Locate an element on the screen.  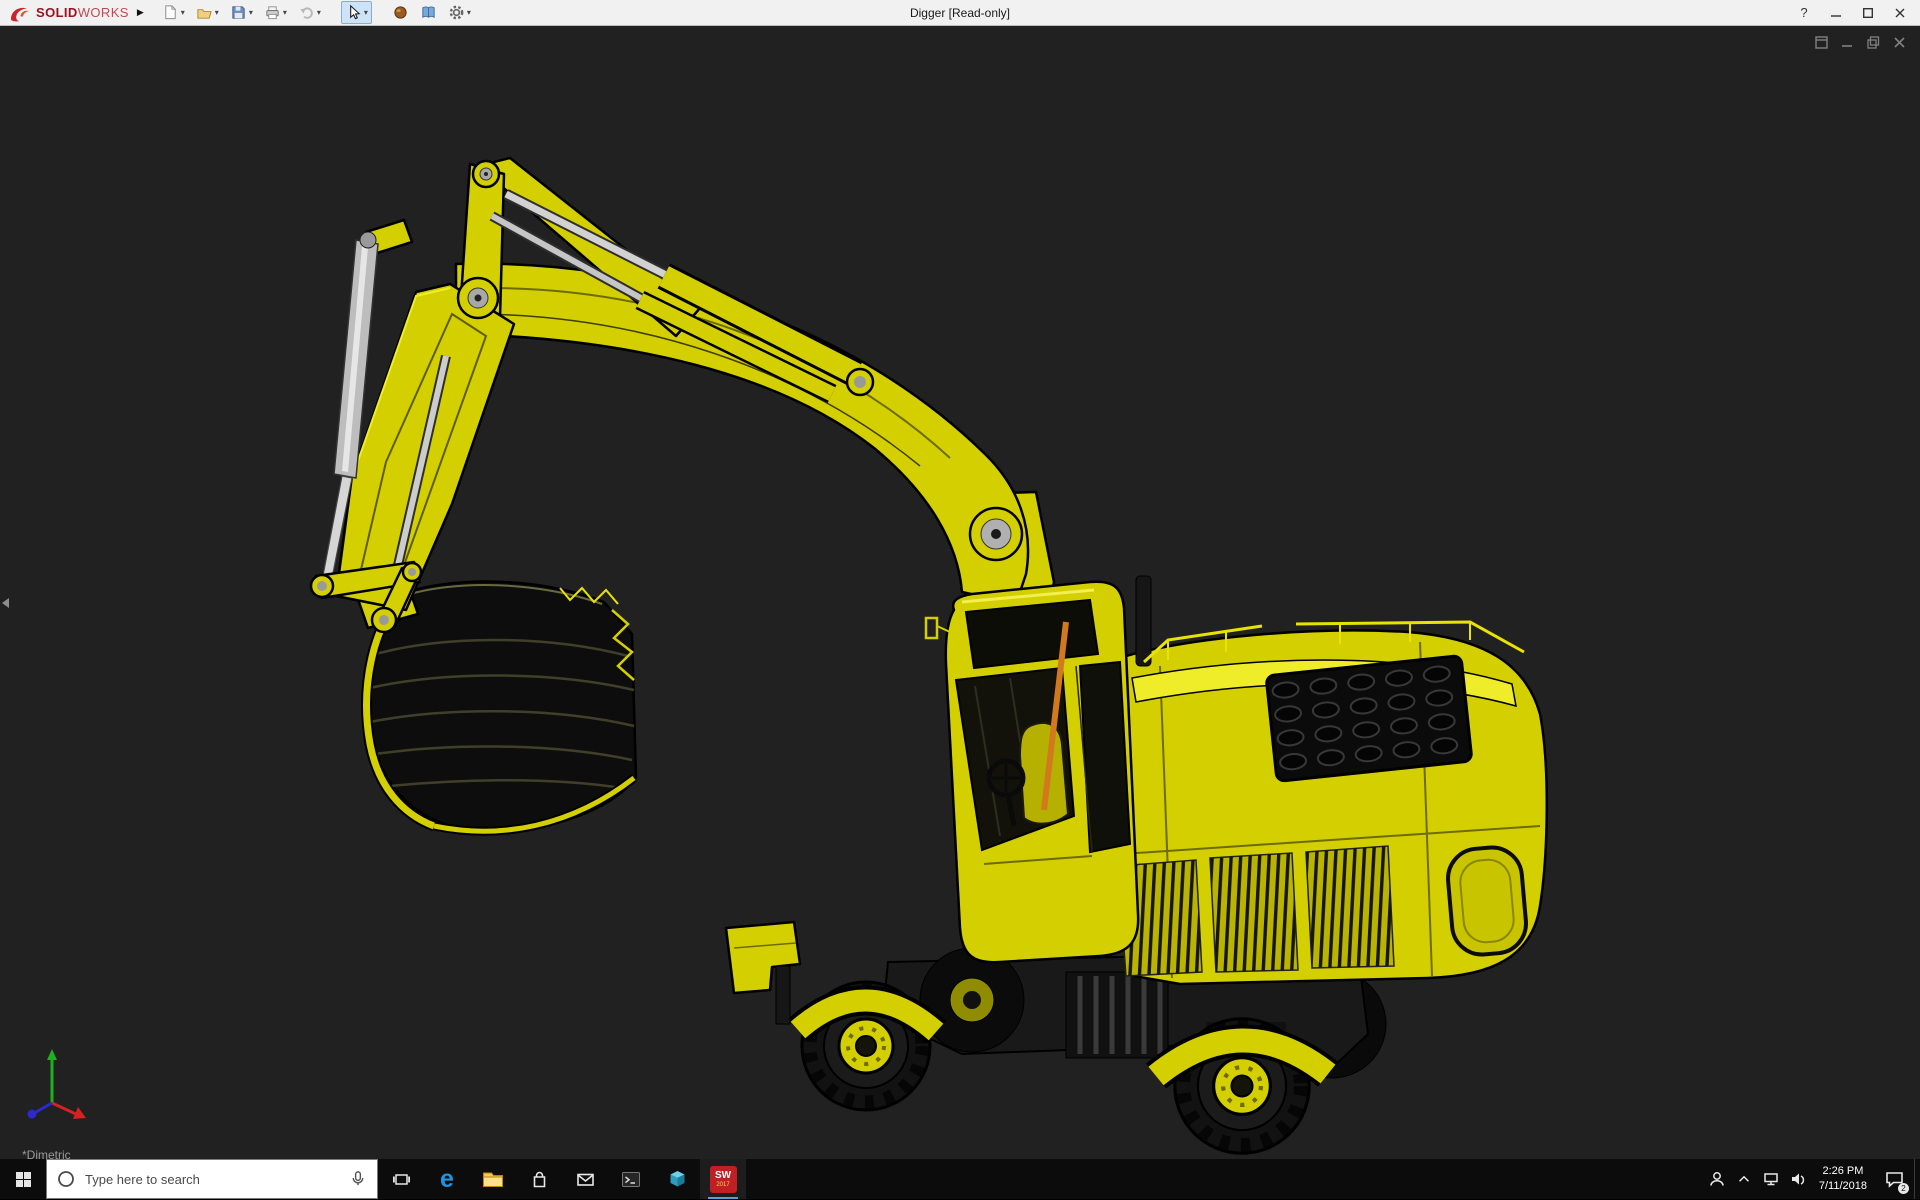
help-book-button is located at coordinates (428, 12).